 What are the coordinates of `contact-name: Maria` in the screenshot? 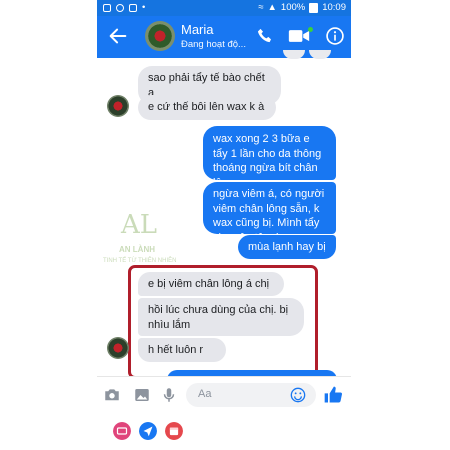 It's located at (197, 29).